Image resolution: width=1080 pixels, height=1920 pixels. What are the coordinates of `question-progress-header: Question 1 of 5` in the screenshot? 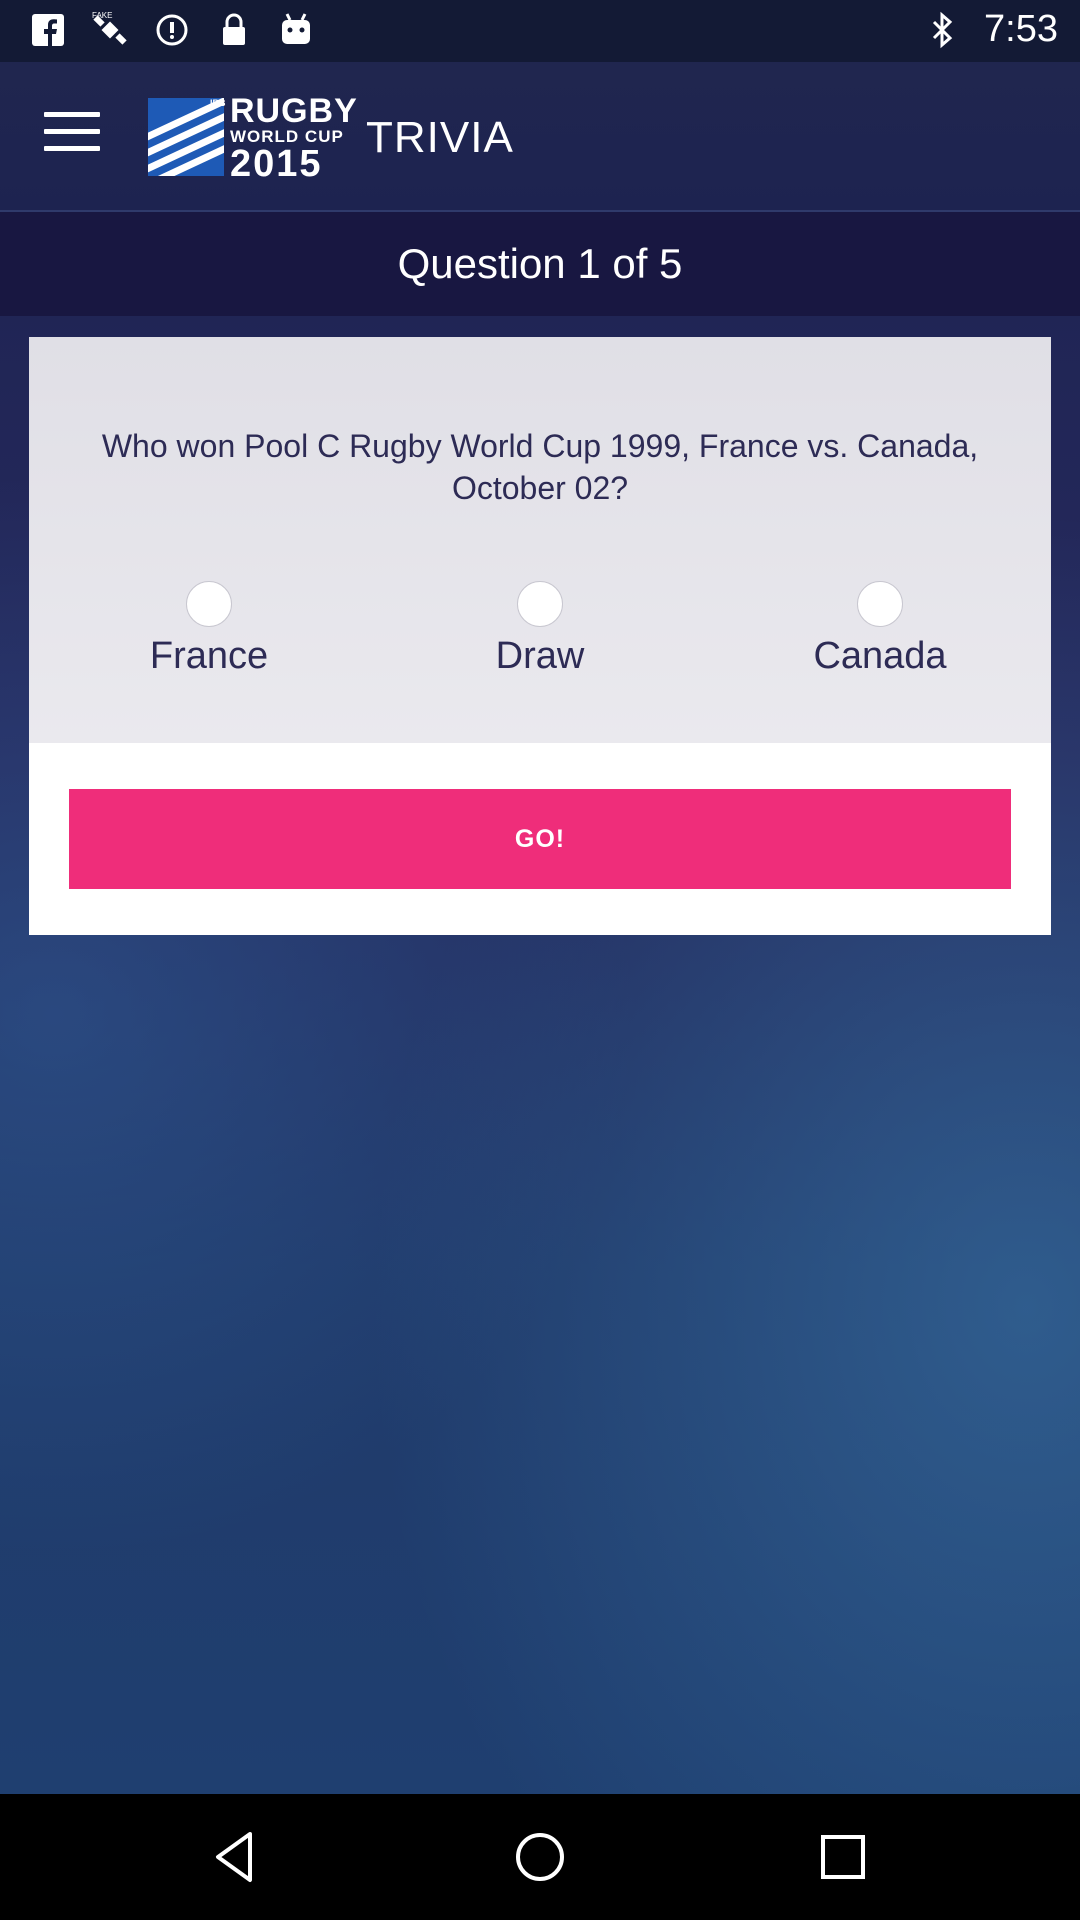 It's located at (540, 264).